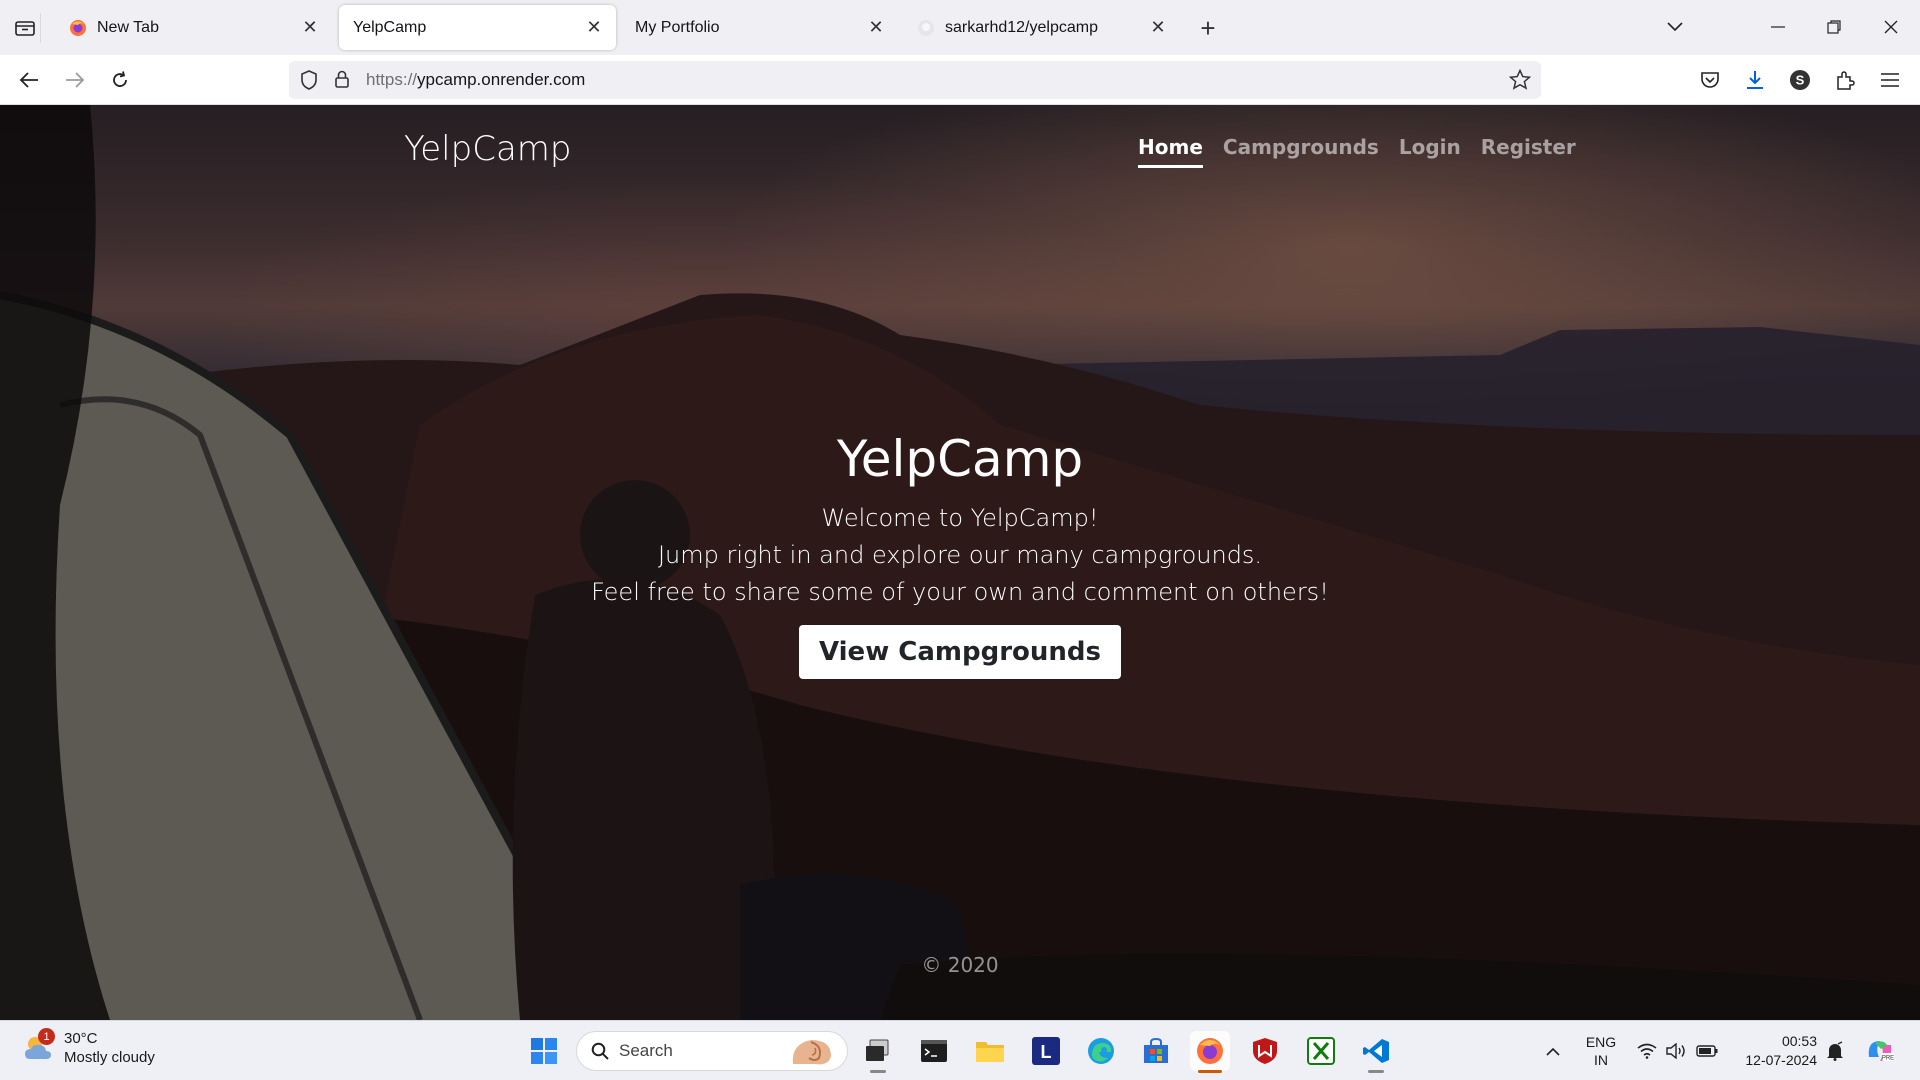  What do you see at coordinates (1675, 27) in the screenshot?
I see `tab-overflow-chevron-icon` at bounding box center [1675, 27].